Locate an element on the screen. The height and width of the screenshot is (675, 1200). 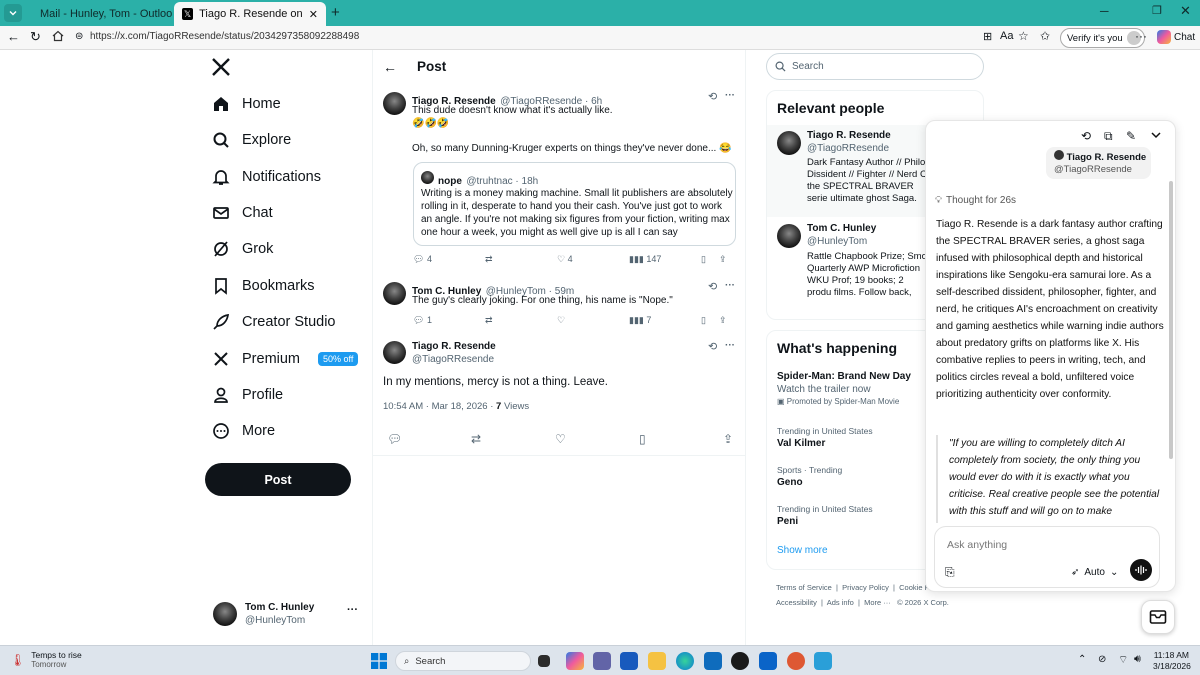
dell-icon is located at coordinates (740, 661).